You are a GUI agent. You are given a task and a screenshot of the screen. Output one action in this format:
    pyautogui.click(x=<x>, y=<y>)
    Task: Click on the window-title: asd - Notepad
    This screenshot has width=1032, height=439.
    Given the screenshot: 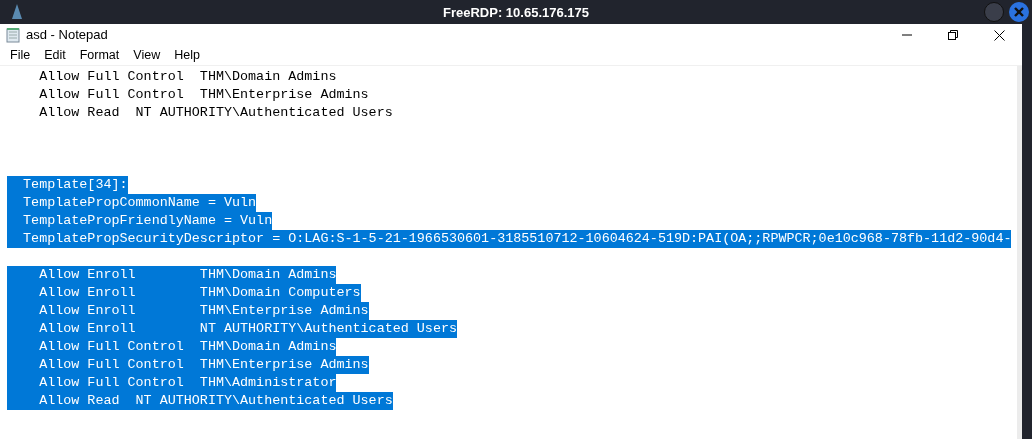 What is the action you would take?
    pyautogui.click(x=67, y=35)
    